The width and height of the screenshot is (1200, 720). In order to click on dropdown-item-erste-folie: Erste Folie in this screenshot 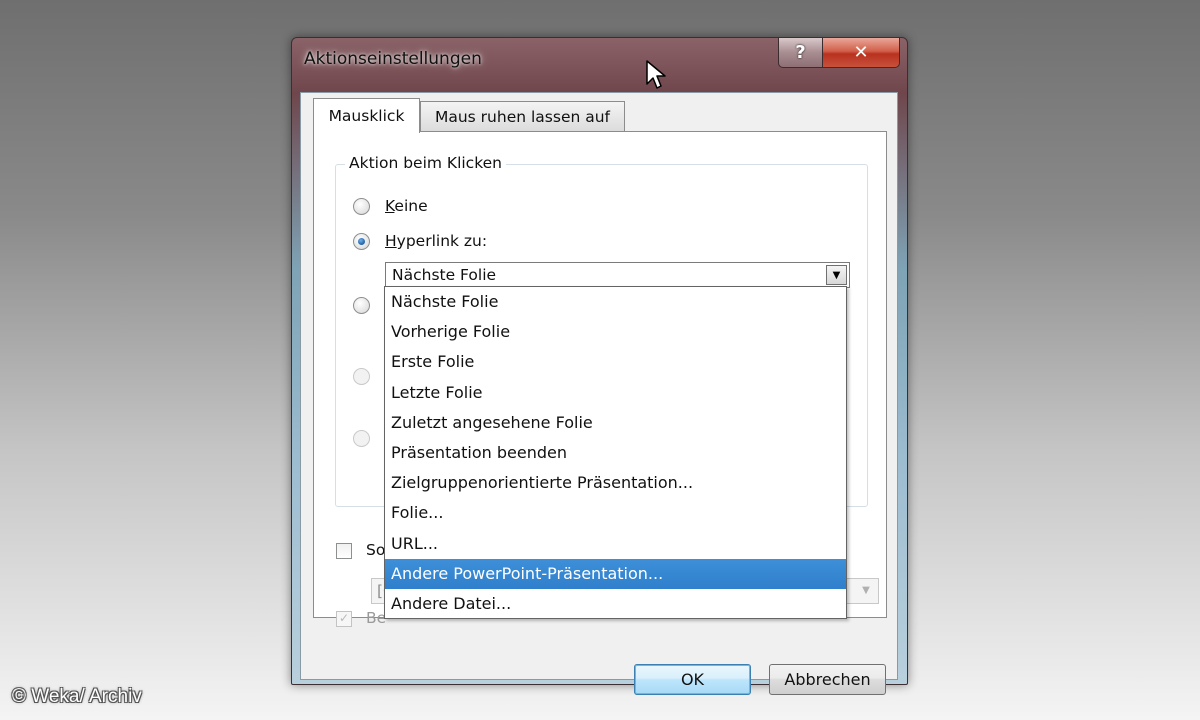, I will do `click(615, 362)`.